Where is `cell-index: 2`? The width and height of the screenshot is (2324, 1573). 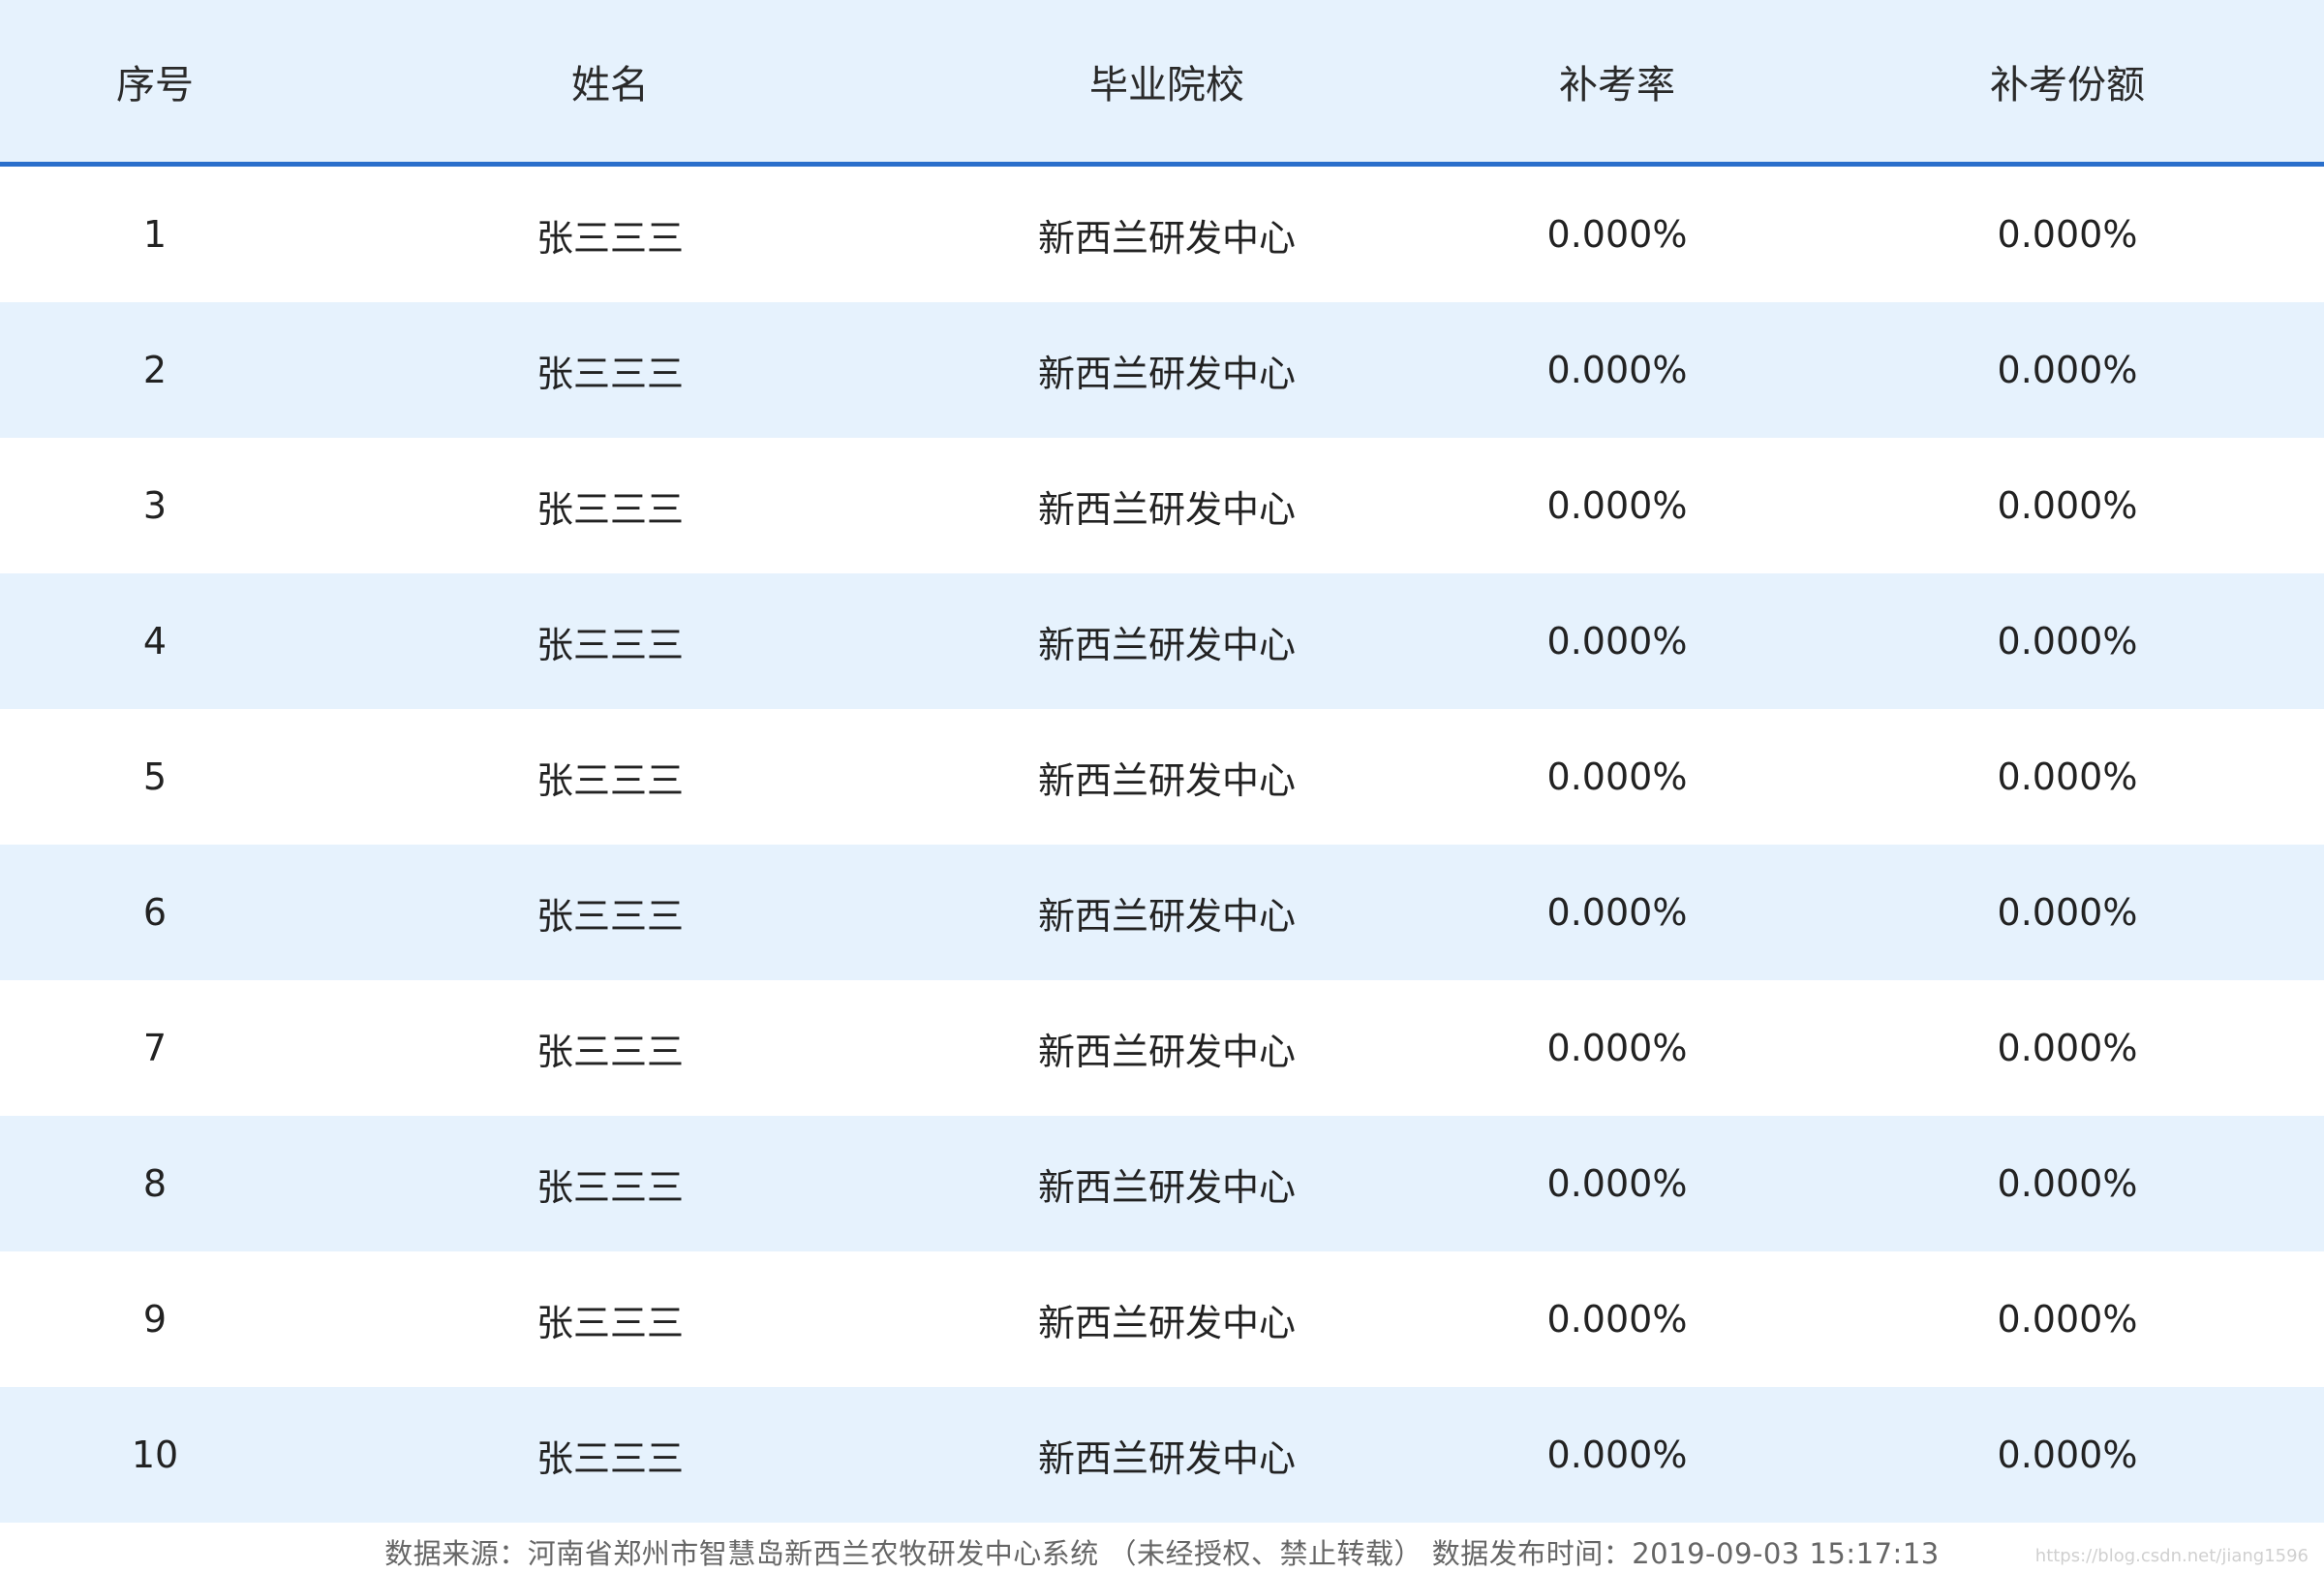
cell-index: 2 is located at coordinates (155, 370).